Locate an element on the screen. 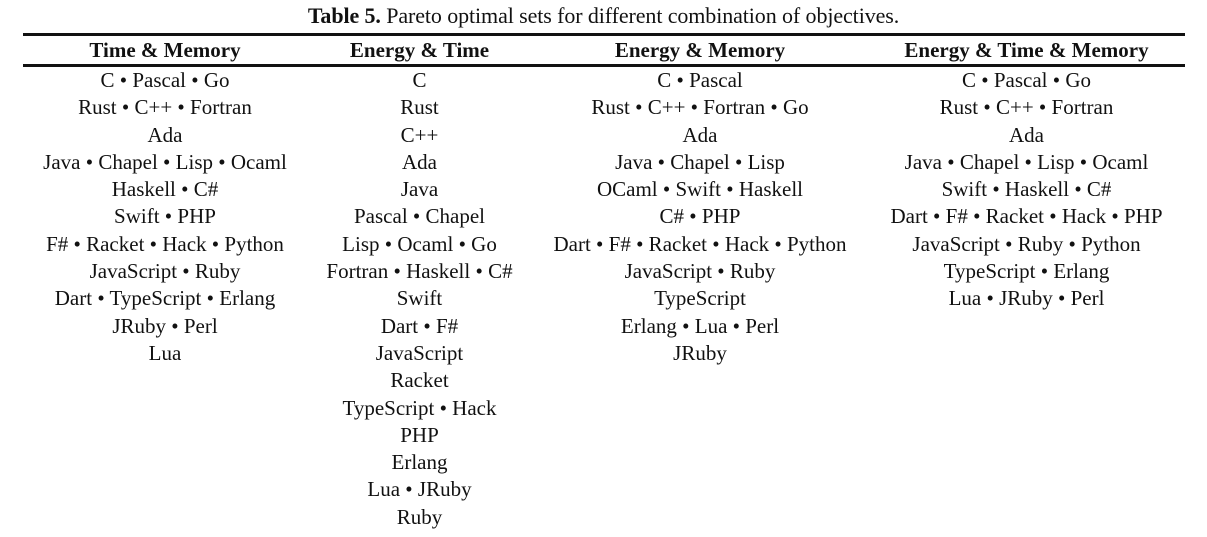 Image resolution: width=1207 pixels, height=537 pixels. table-cell: C • Pascal is located at coordinates (700, 80).